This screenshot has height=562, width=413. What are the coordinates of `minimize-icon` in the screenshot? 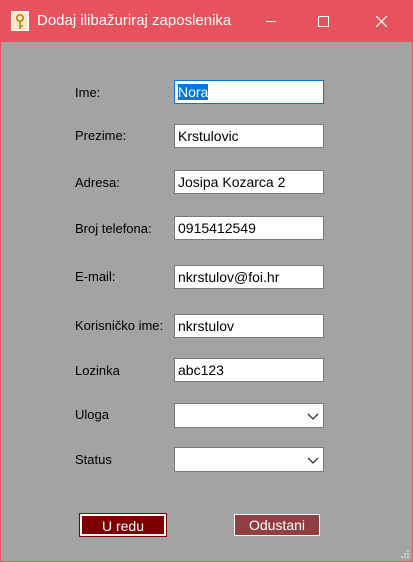 It's located at (271, 21).